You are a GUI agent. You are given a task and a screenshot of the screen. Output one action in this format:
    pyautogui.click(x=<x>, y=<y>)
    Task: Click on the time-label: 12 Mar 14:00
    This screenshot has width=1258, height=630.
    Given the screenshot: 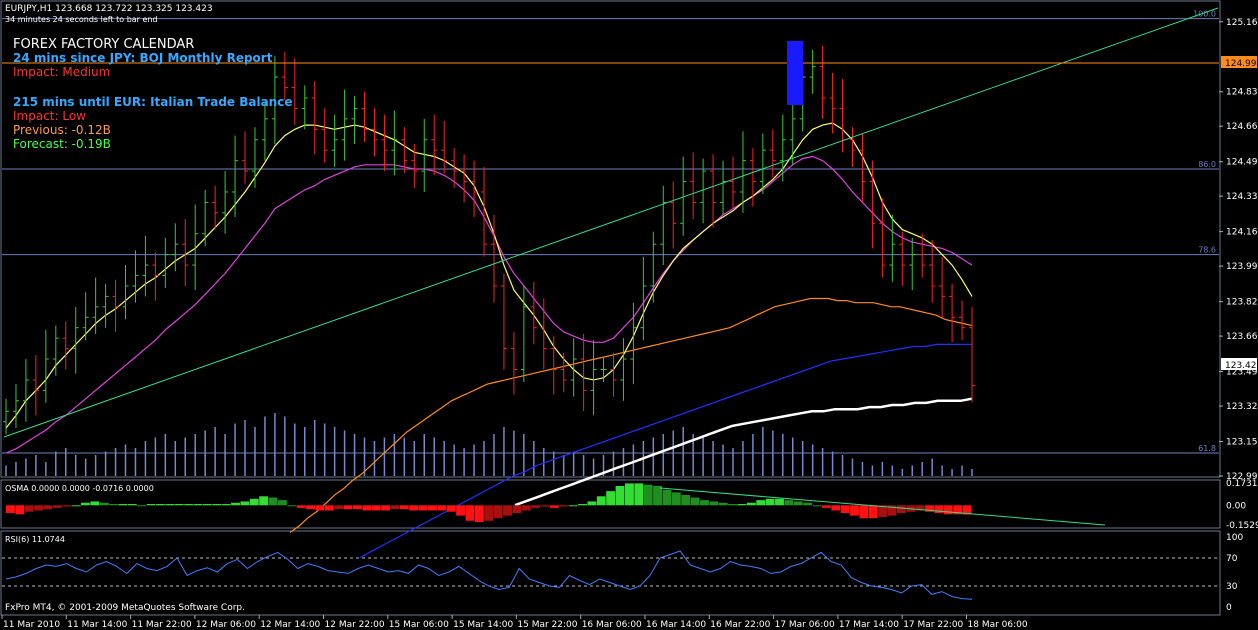 What is the action you would take?
    pyautogui.click(x=290, y=625)
    